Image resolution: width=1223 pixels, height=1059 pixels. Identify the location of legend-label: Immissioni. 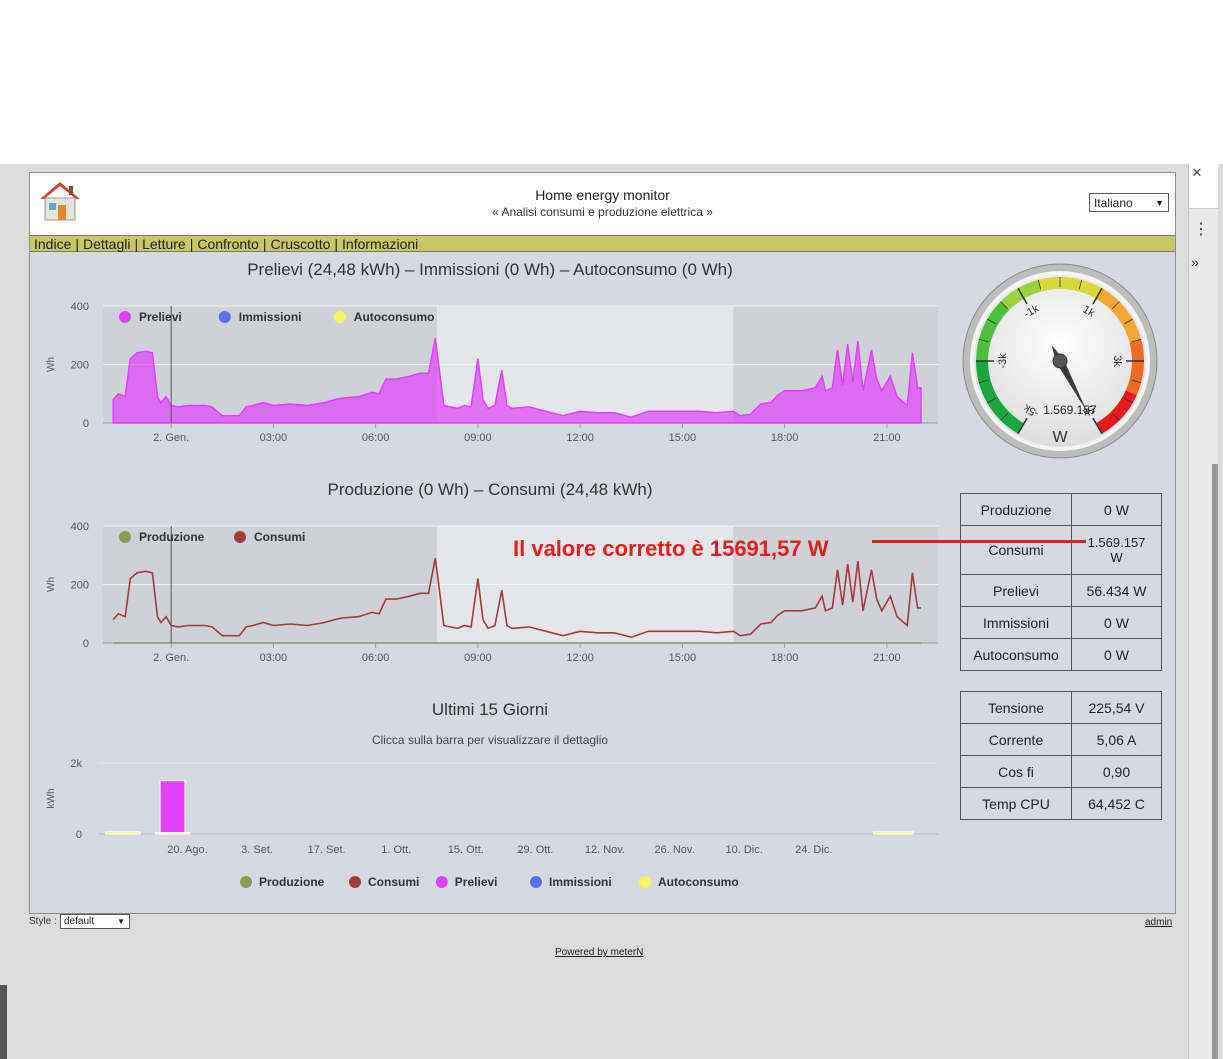
(580, 882).